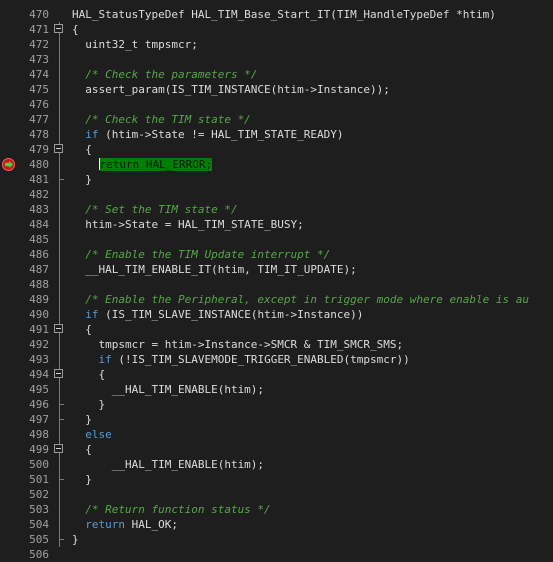 This screenshot has height=562, width=553. Describe the element at coordinates (231, 314) in the screenshot. I see `code-token: (IS_TIM_SLAVE_INSTANCE(htim->Instance))` at that location.